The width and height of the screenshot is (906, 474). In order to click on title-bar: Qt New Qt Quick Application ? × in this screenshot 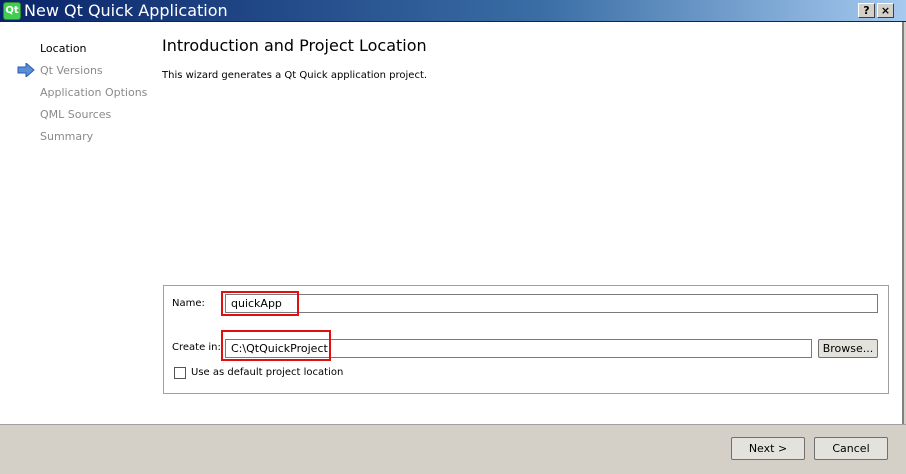, I will do `click(453, 11)`.